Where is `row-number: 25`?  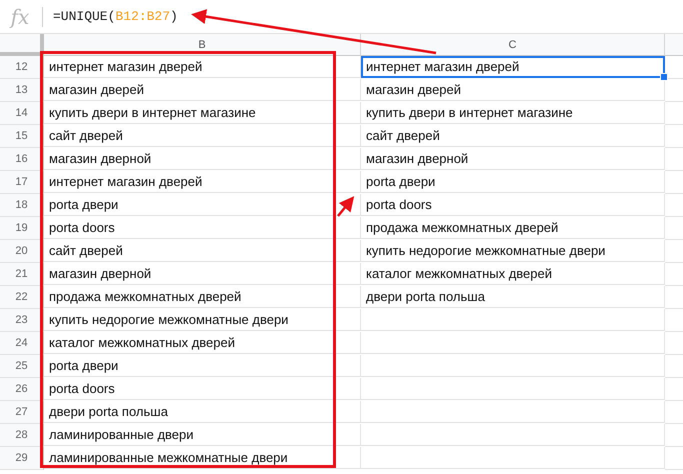
row-number: 25 is located at coordinates (22, 366).